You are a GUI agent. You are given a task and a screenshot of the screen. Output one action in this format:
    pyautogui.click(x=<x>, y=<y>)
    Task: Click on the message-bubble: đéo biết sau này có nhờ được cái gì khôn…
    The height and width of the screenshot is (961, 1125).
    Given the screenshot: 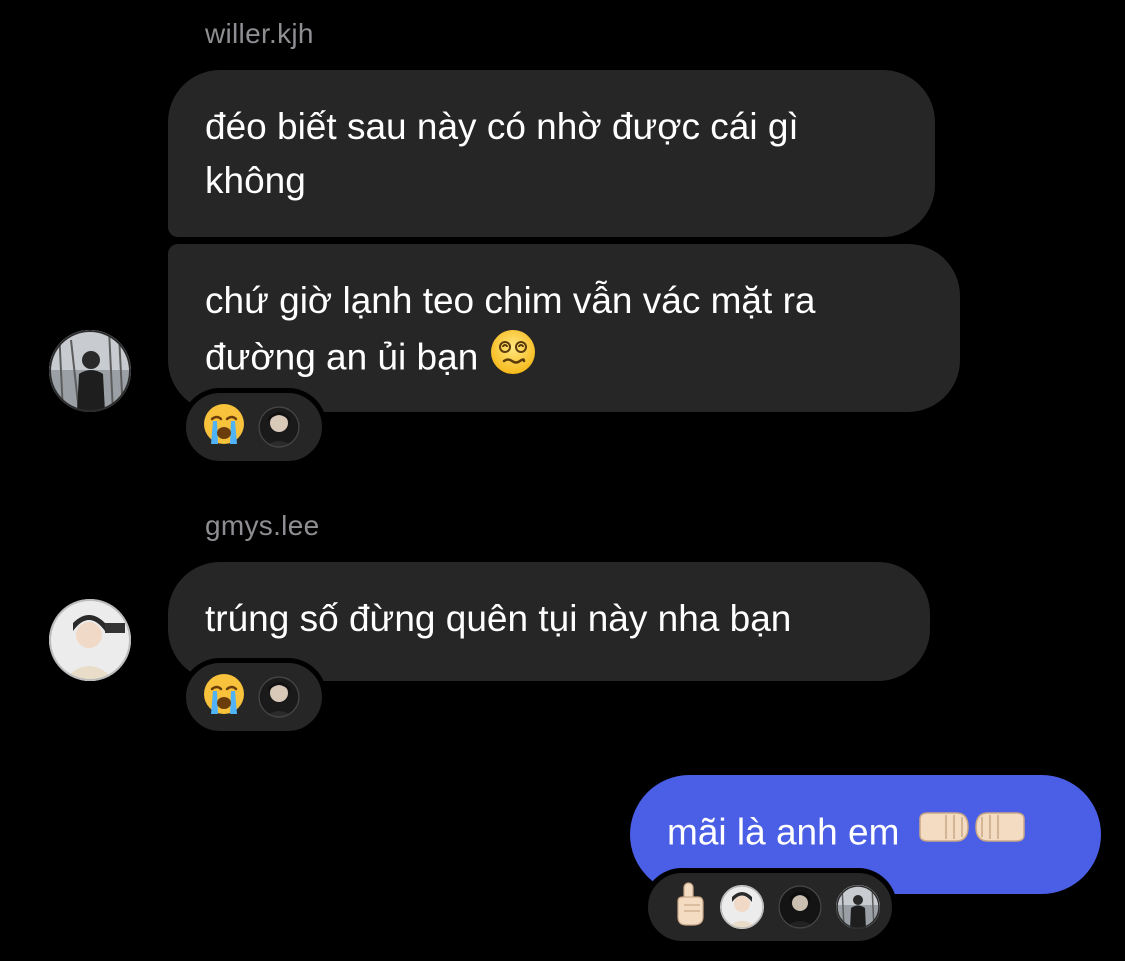 What is the action you would take?
    pyautogui.click(x=551, y=153)
    